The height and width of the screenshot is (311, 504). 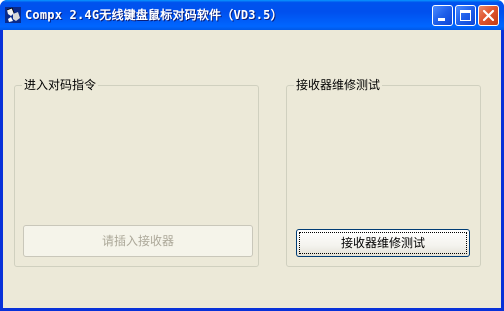 What do you see at coordinates (441, 19) in the screenshot?
I see `minimize-icon` at bounding box center [441, 19].